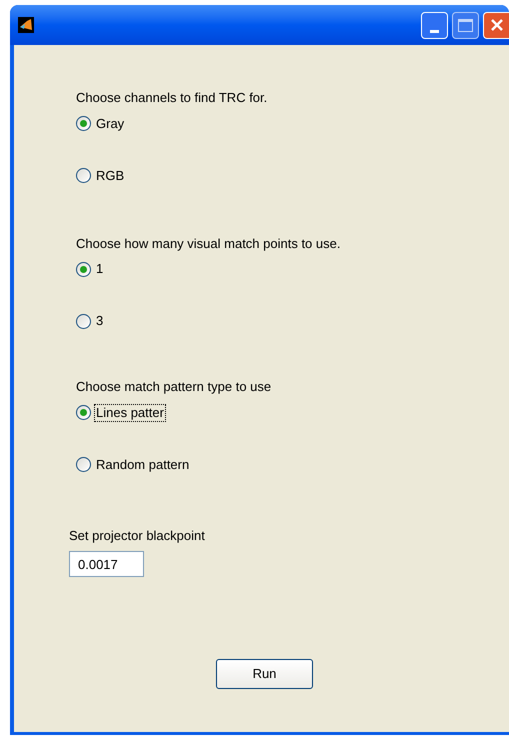  I want to click on close-icon, so click(497, 25).